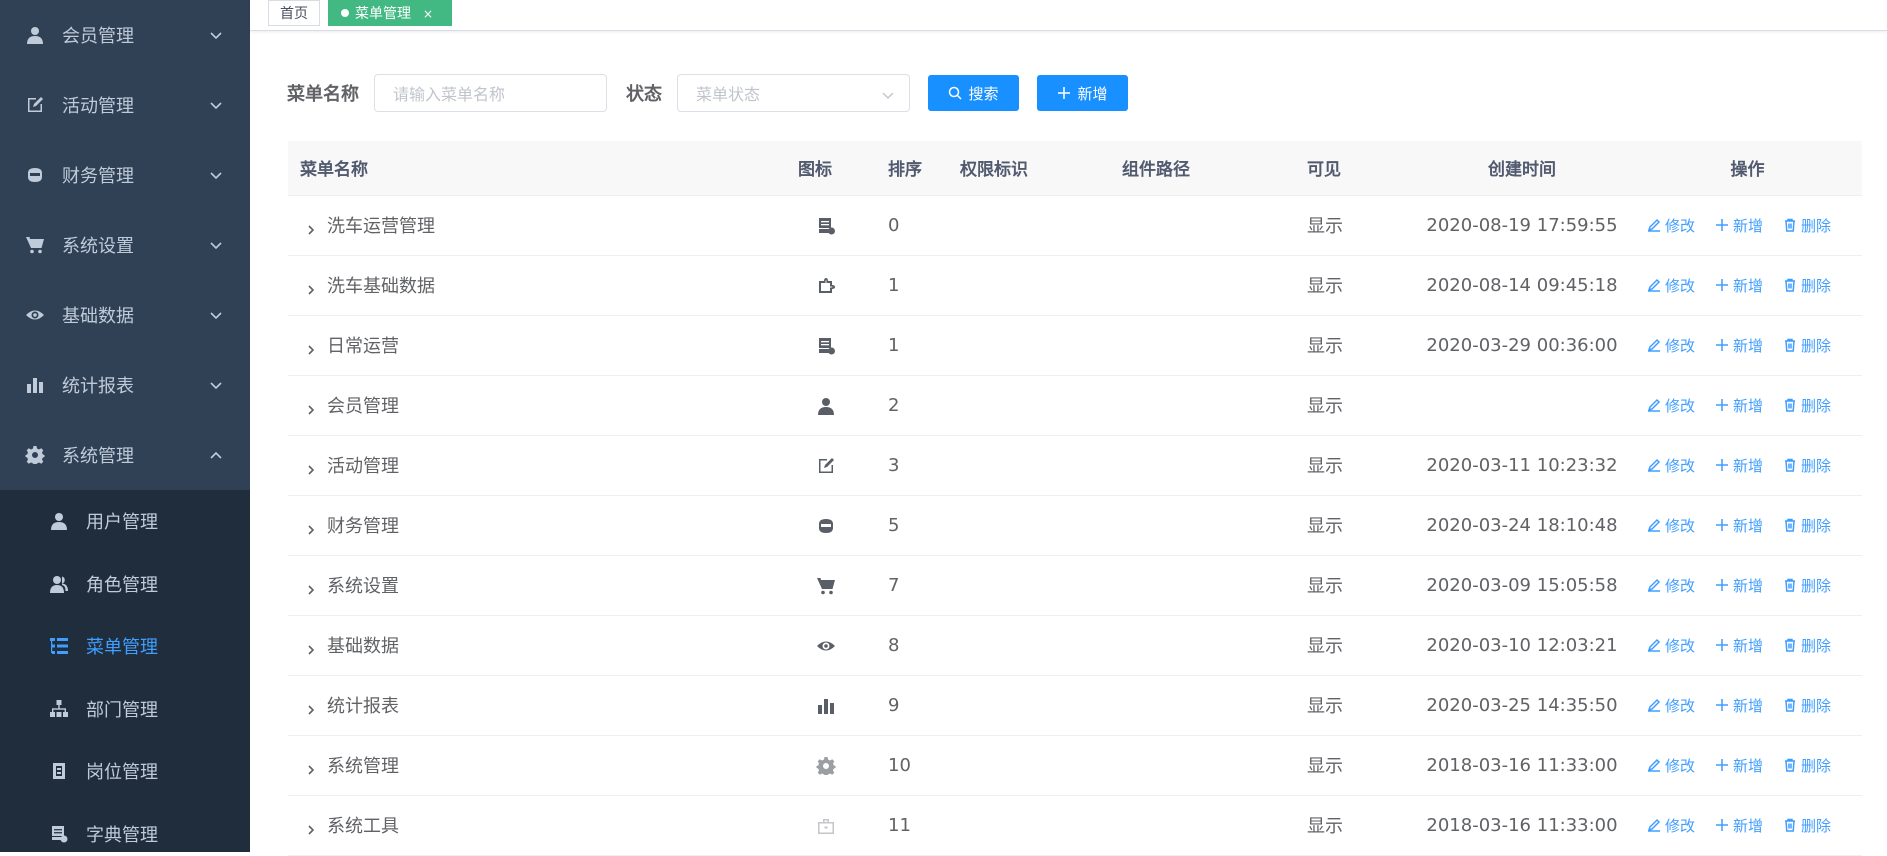 This screenshot has width=1887, height=856. Describe the element at coordinates (924, 225) in the screenshot. I see `cell-order: 0` at that location.